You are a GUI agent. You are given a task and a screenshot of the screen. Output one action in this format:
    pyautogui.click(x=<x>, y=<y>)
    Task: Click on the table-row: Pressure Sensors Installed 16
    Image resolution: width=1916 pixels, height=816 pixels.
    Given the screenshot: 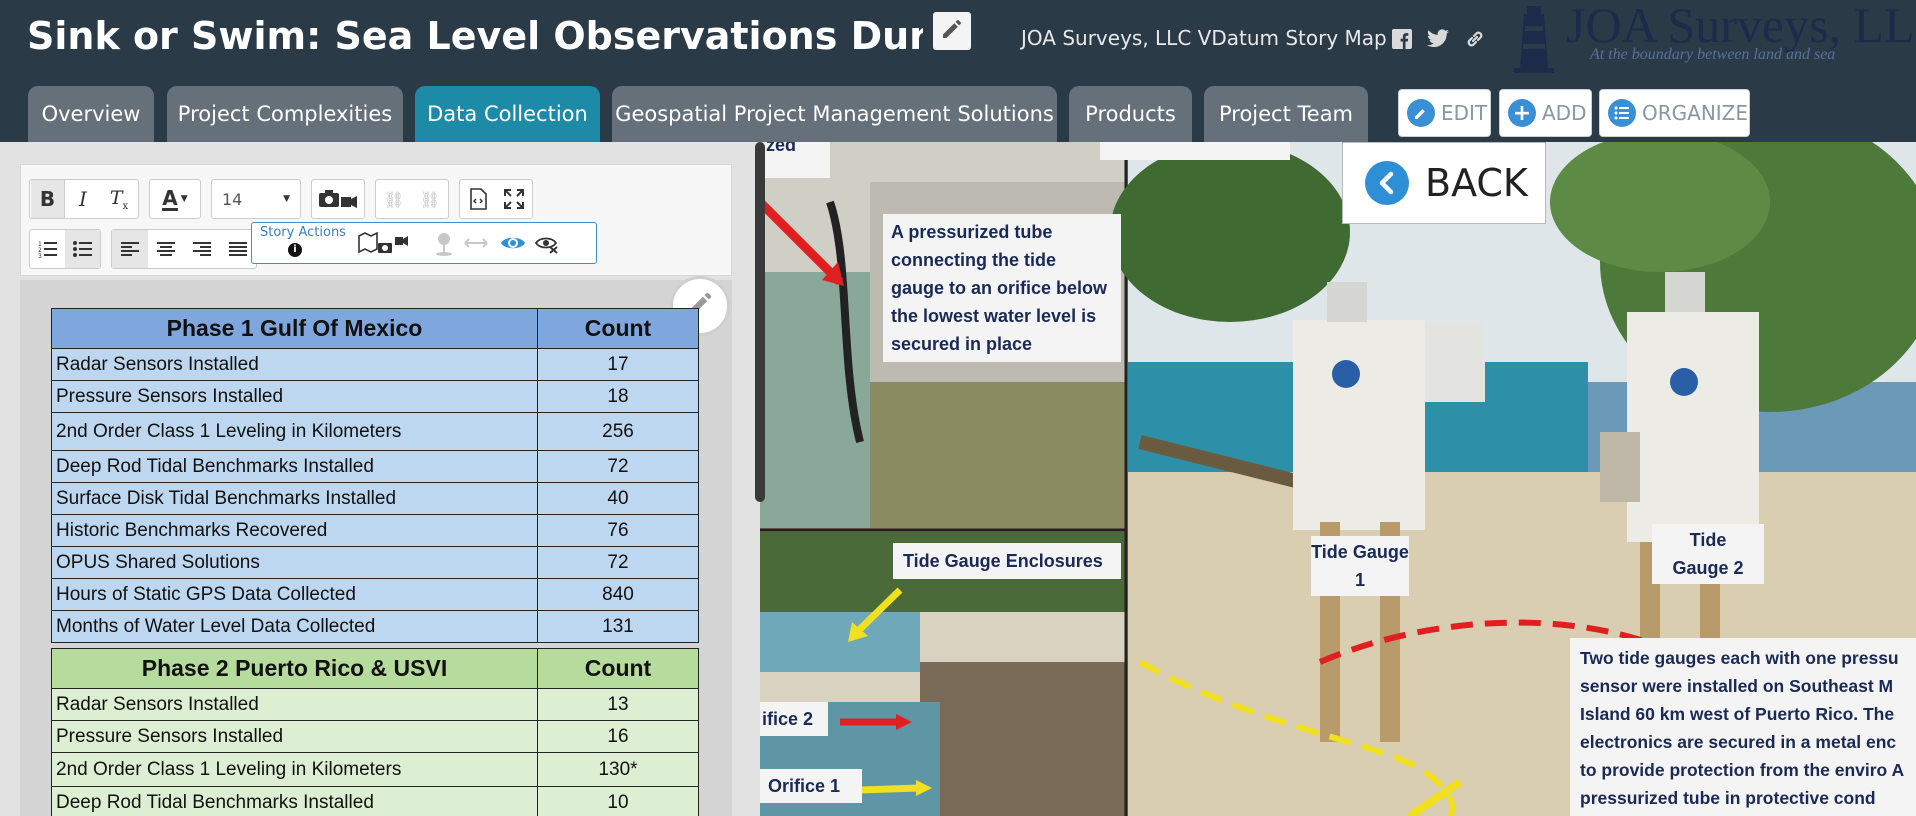 What is the action you would take?
    pyautogui.click(x=375, y=736)
    